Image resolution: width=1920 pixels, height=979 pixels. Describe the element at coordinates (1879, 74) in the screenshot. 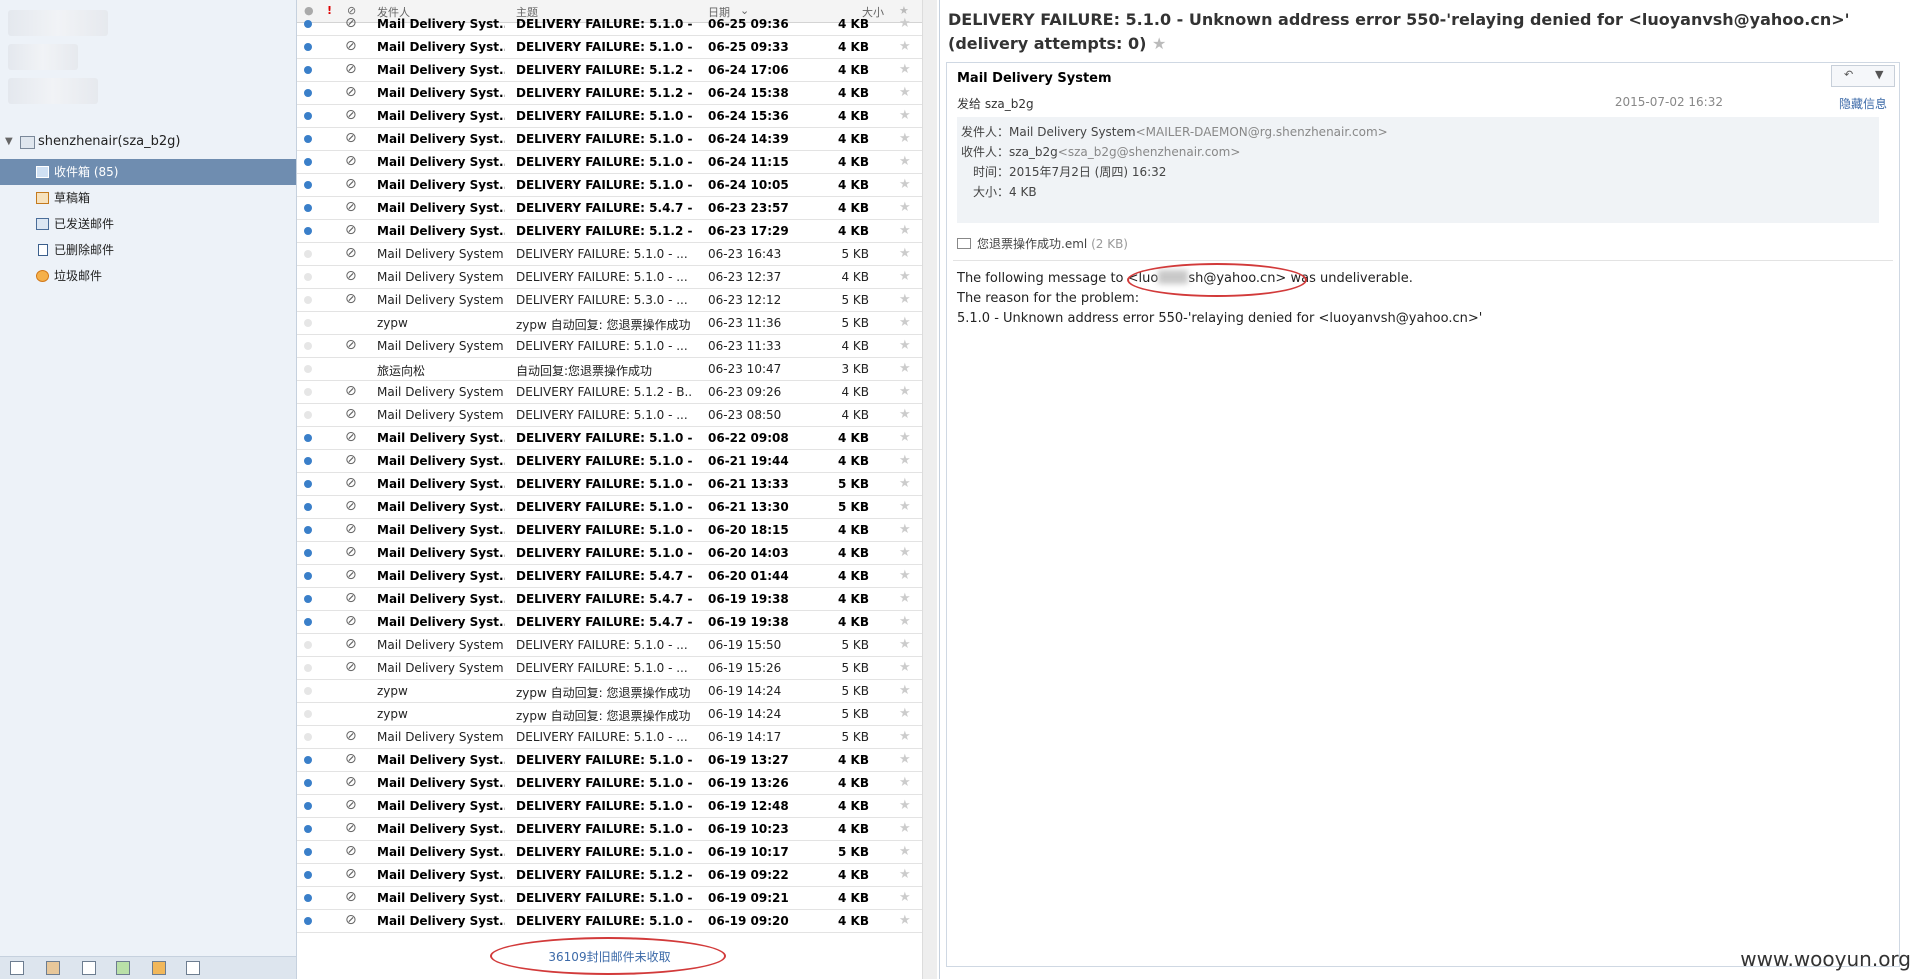

I see `more-dropdown-icon: ▼` at that location.